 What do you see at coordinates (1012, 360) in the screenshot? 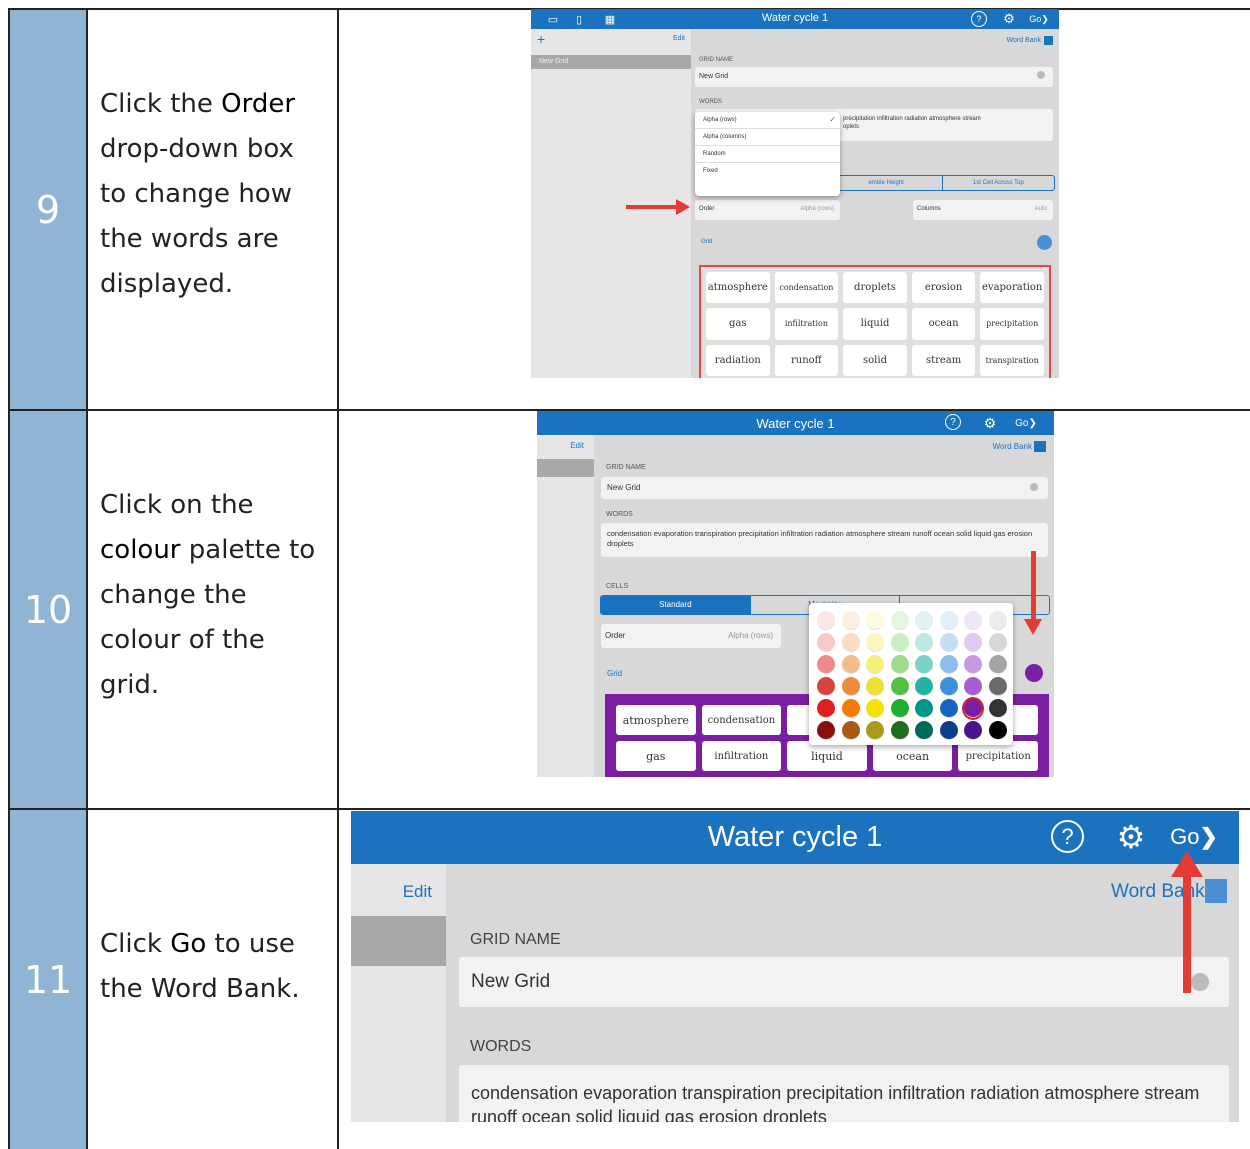
I see `grid-cell: transpiration` at bounding box center [1012, 360].